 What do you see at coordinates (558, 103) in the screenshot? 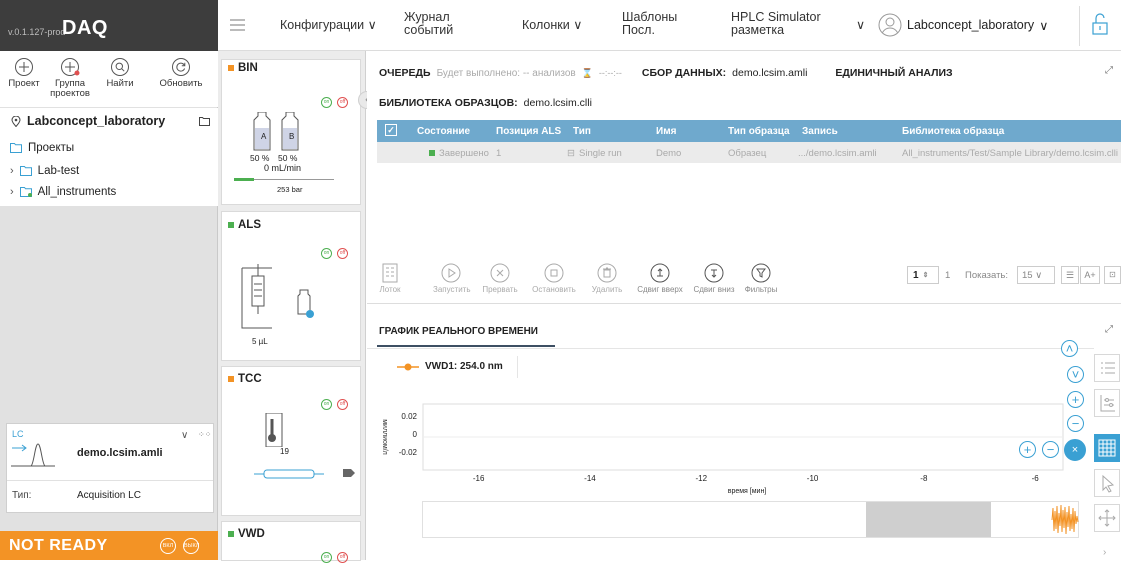
I see `library-value: demo.lcsim.clli` at bounding box center [558, 103].